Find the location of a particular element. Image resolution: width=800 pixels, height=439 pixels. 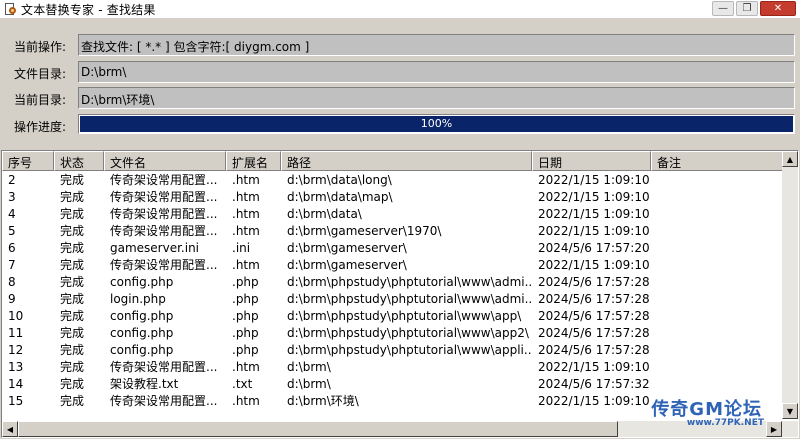

cell-ext: .txt is located at coordinates (242, 384).